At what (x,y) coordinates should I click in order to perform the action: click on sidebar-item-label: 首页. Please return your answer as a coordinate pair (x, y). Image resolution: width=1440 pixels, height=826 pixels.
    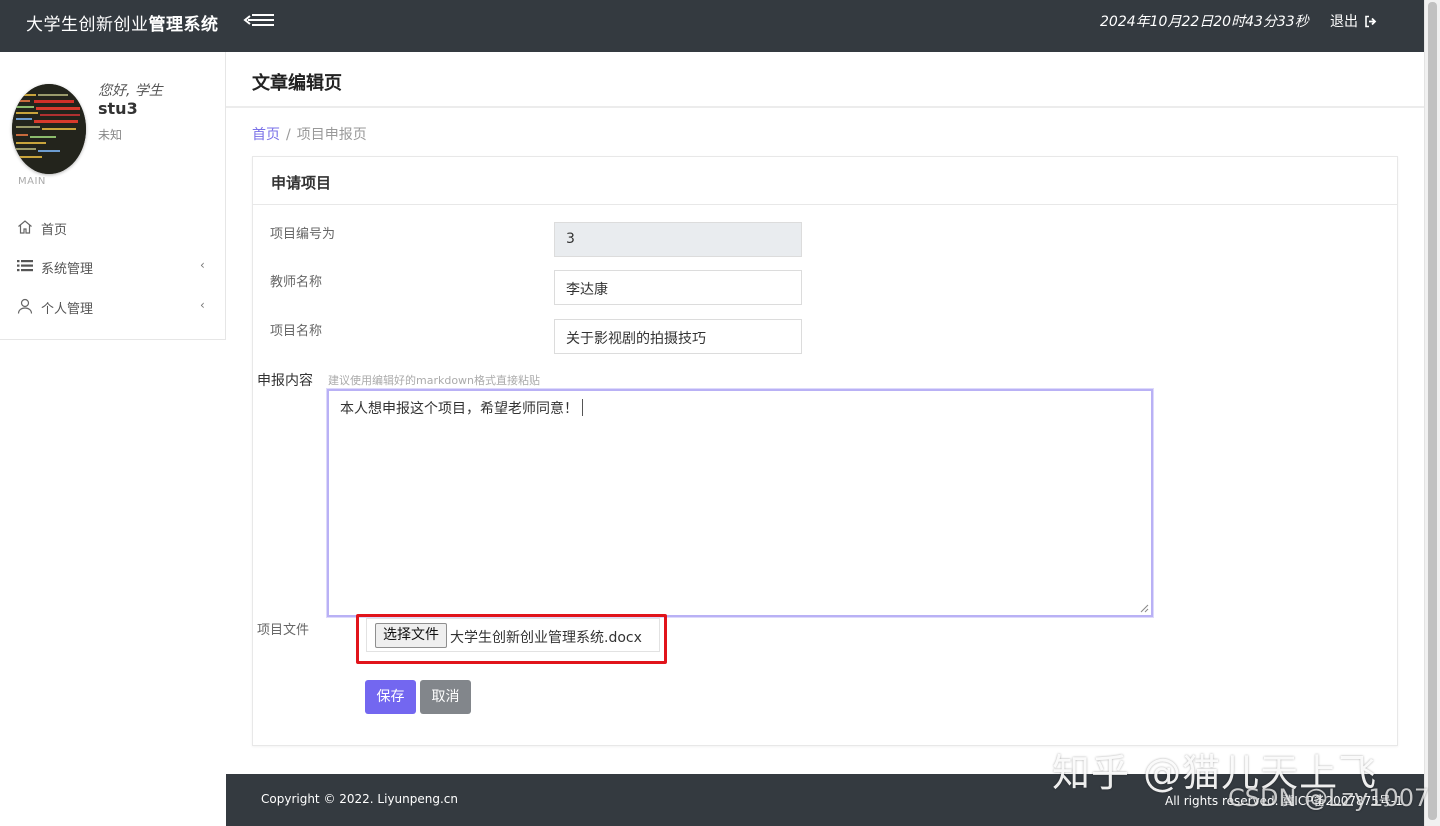
    Looking at the image, I should click on (54, 230).